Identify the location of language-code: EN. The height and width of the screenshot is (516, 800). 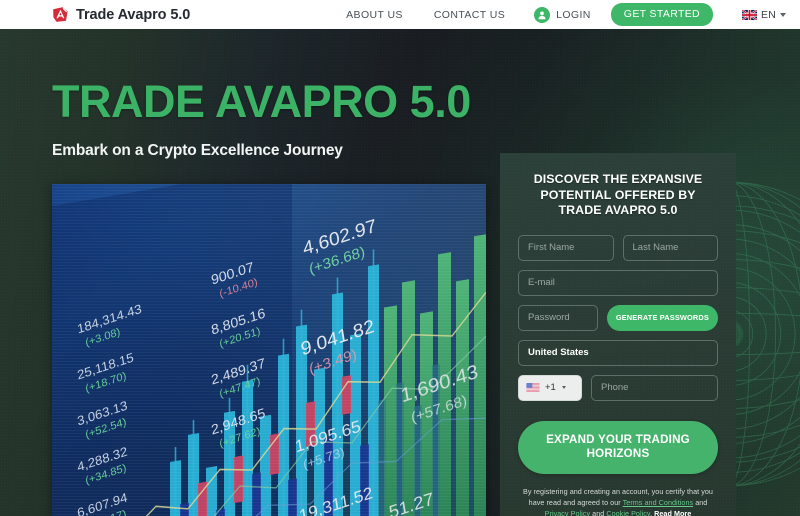
(768, 14).